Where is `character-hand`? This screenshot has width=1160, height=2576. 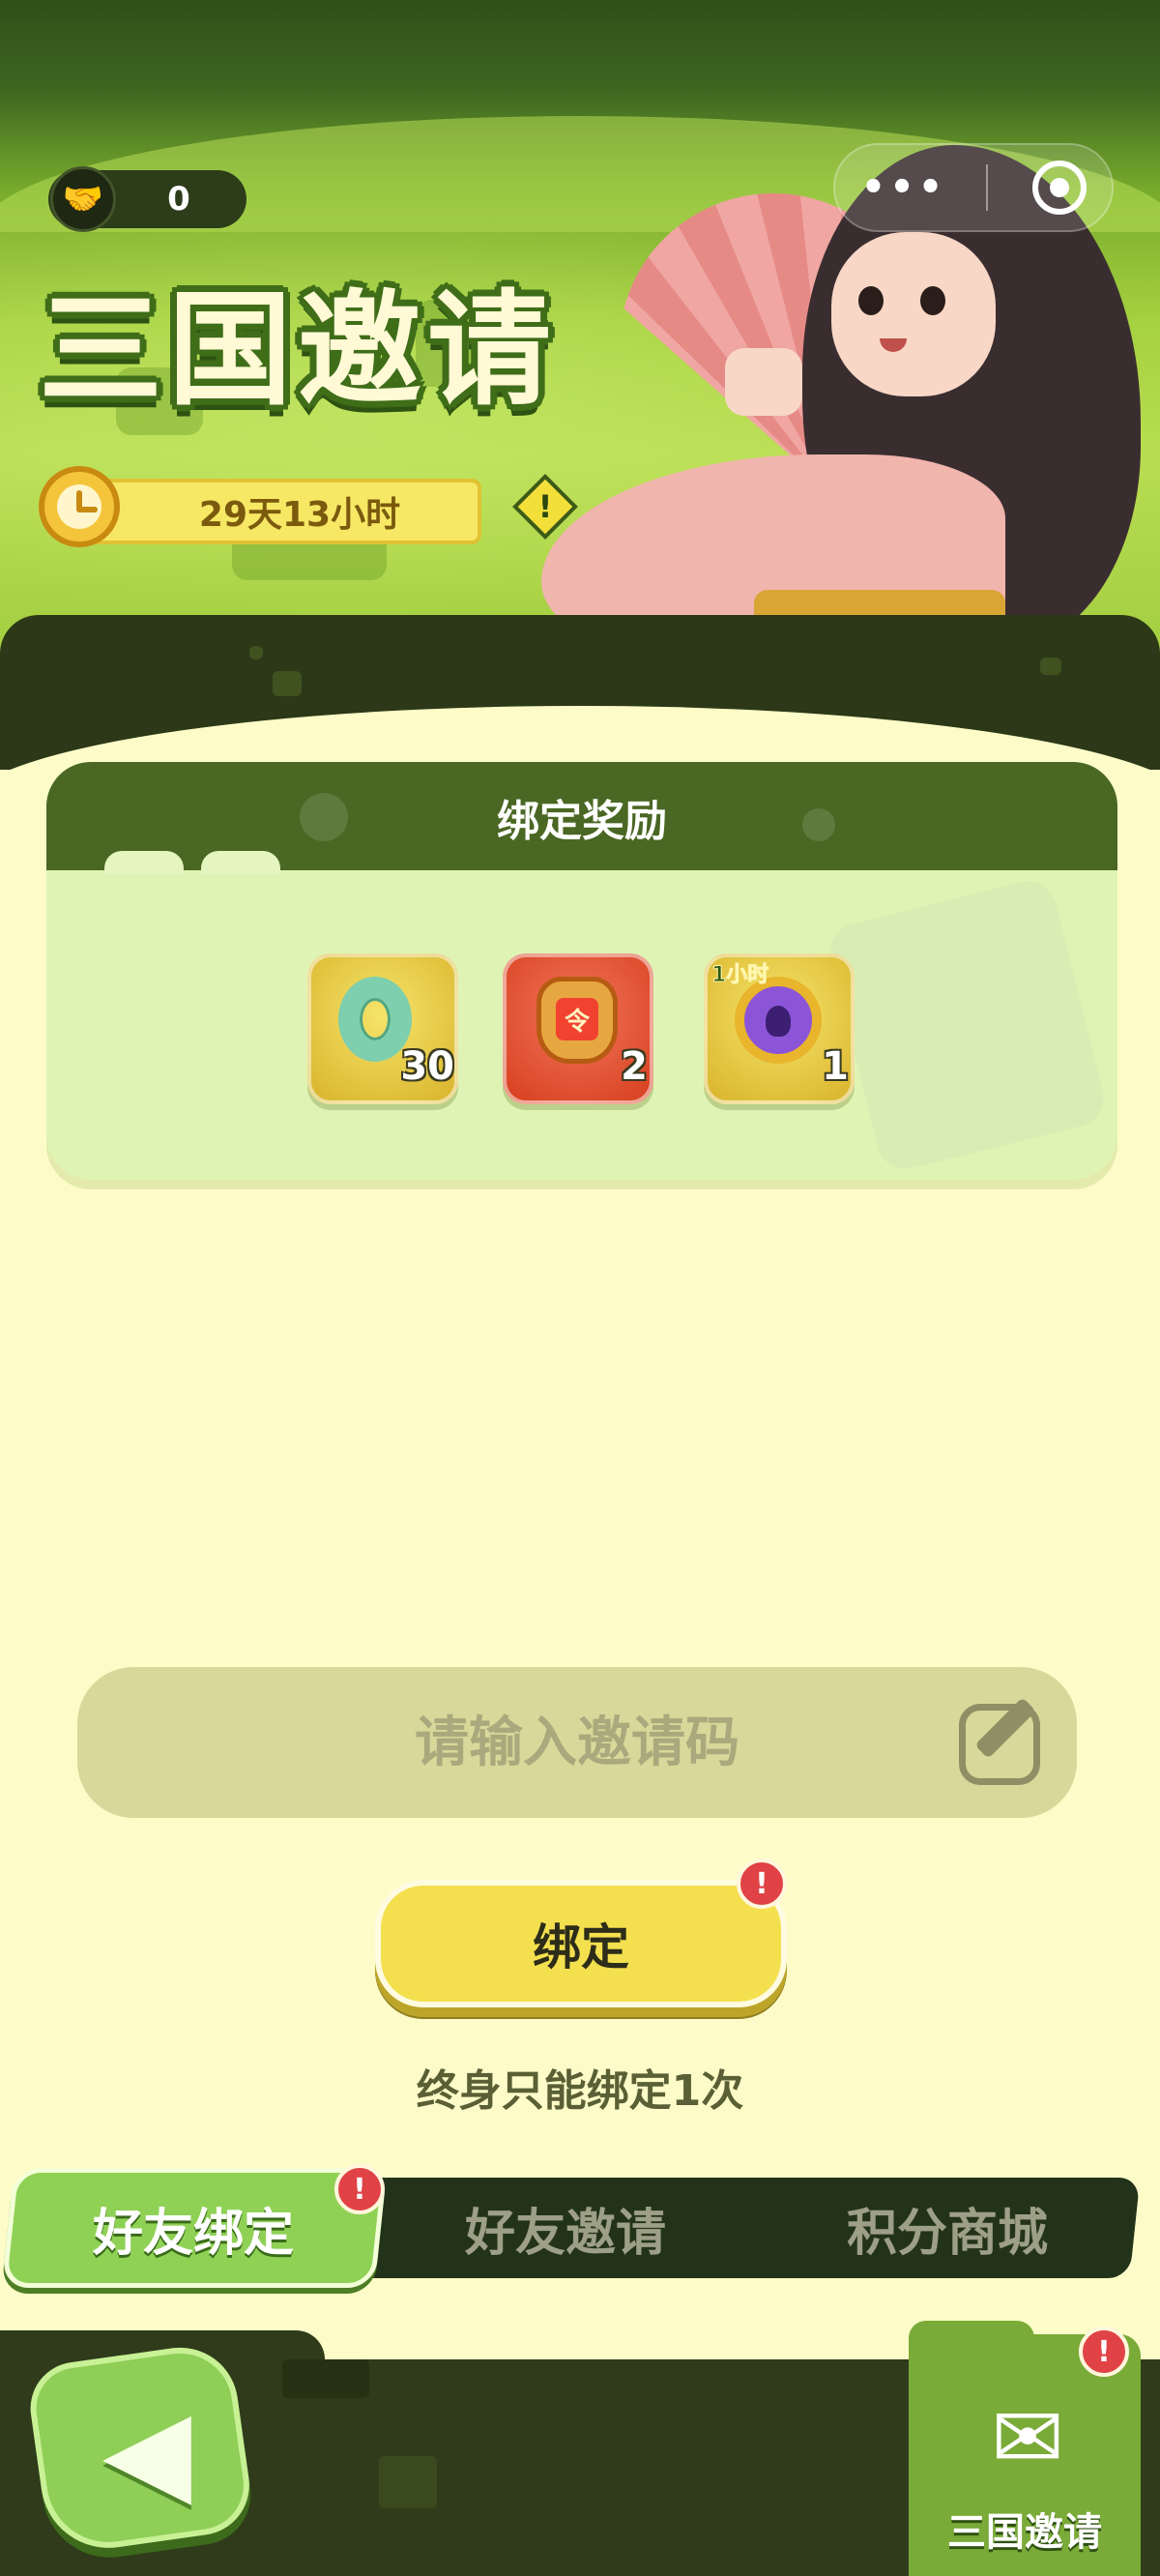
character-hand is located at coordinates (764, 382).